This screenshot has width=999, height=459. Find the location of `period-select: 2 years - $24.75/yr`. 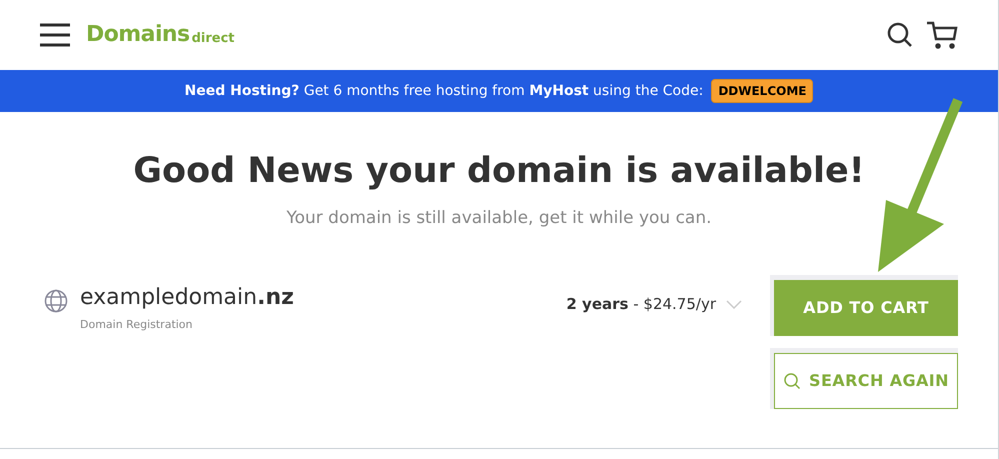

period-select: 2 years - $24.75/yr is located at coordinates (654, 304).